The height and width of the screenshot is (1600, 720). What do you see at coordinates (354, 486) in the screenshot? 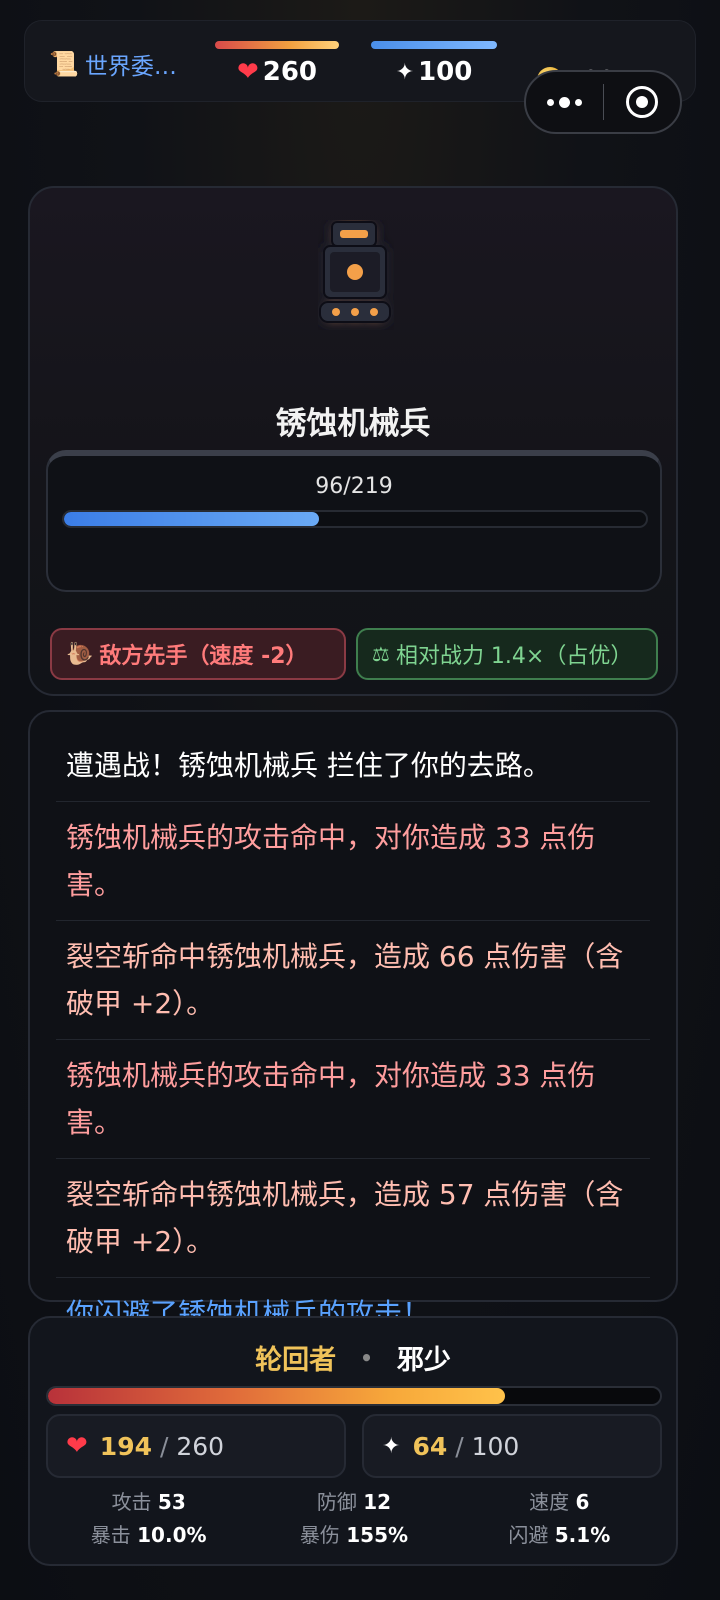
I see `enemy-hp-text: 96/219` at bounding box center [354, 486].